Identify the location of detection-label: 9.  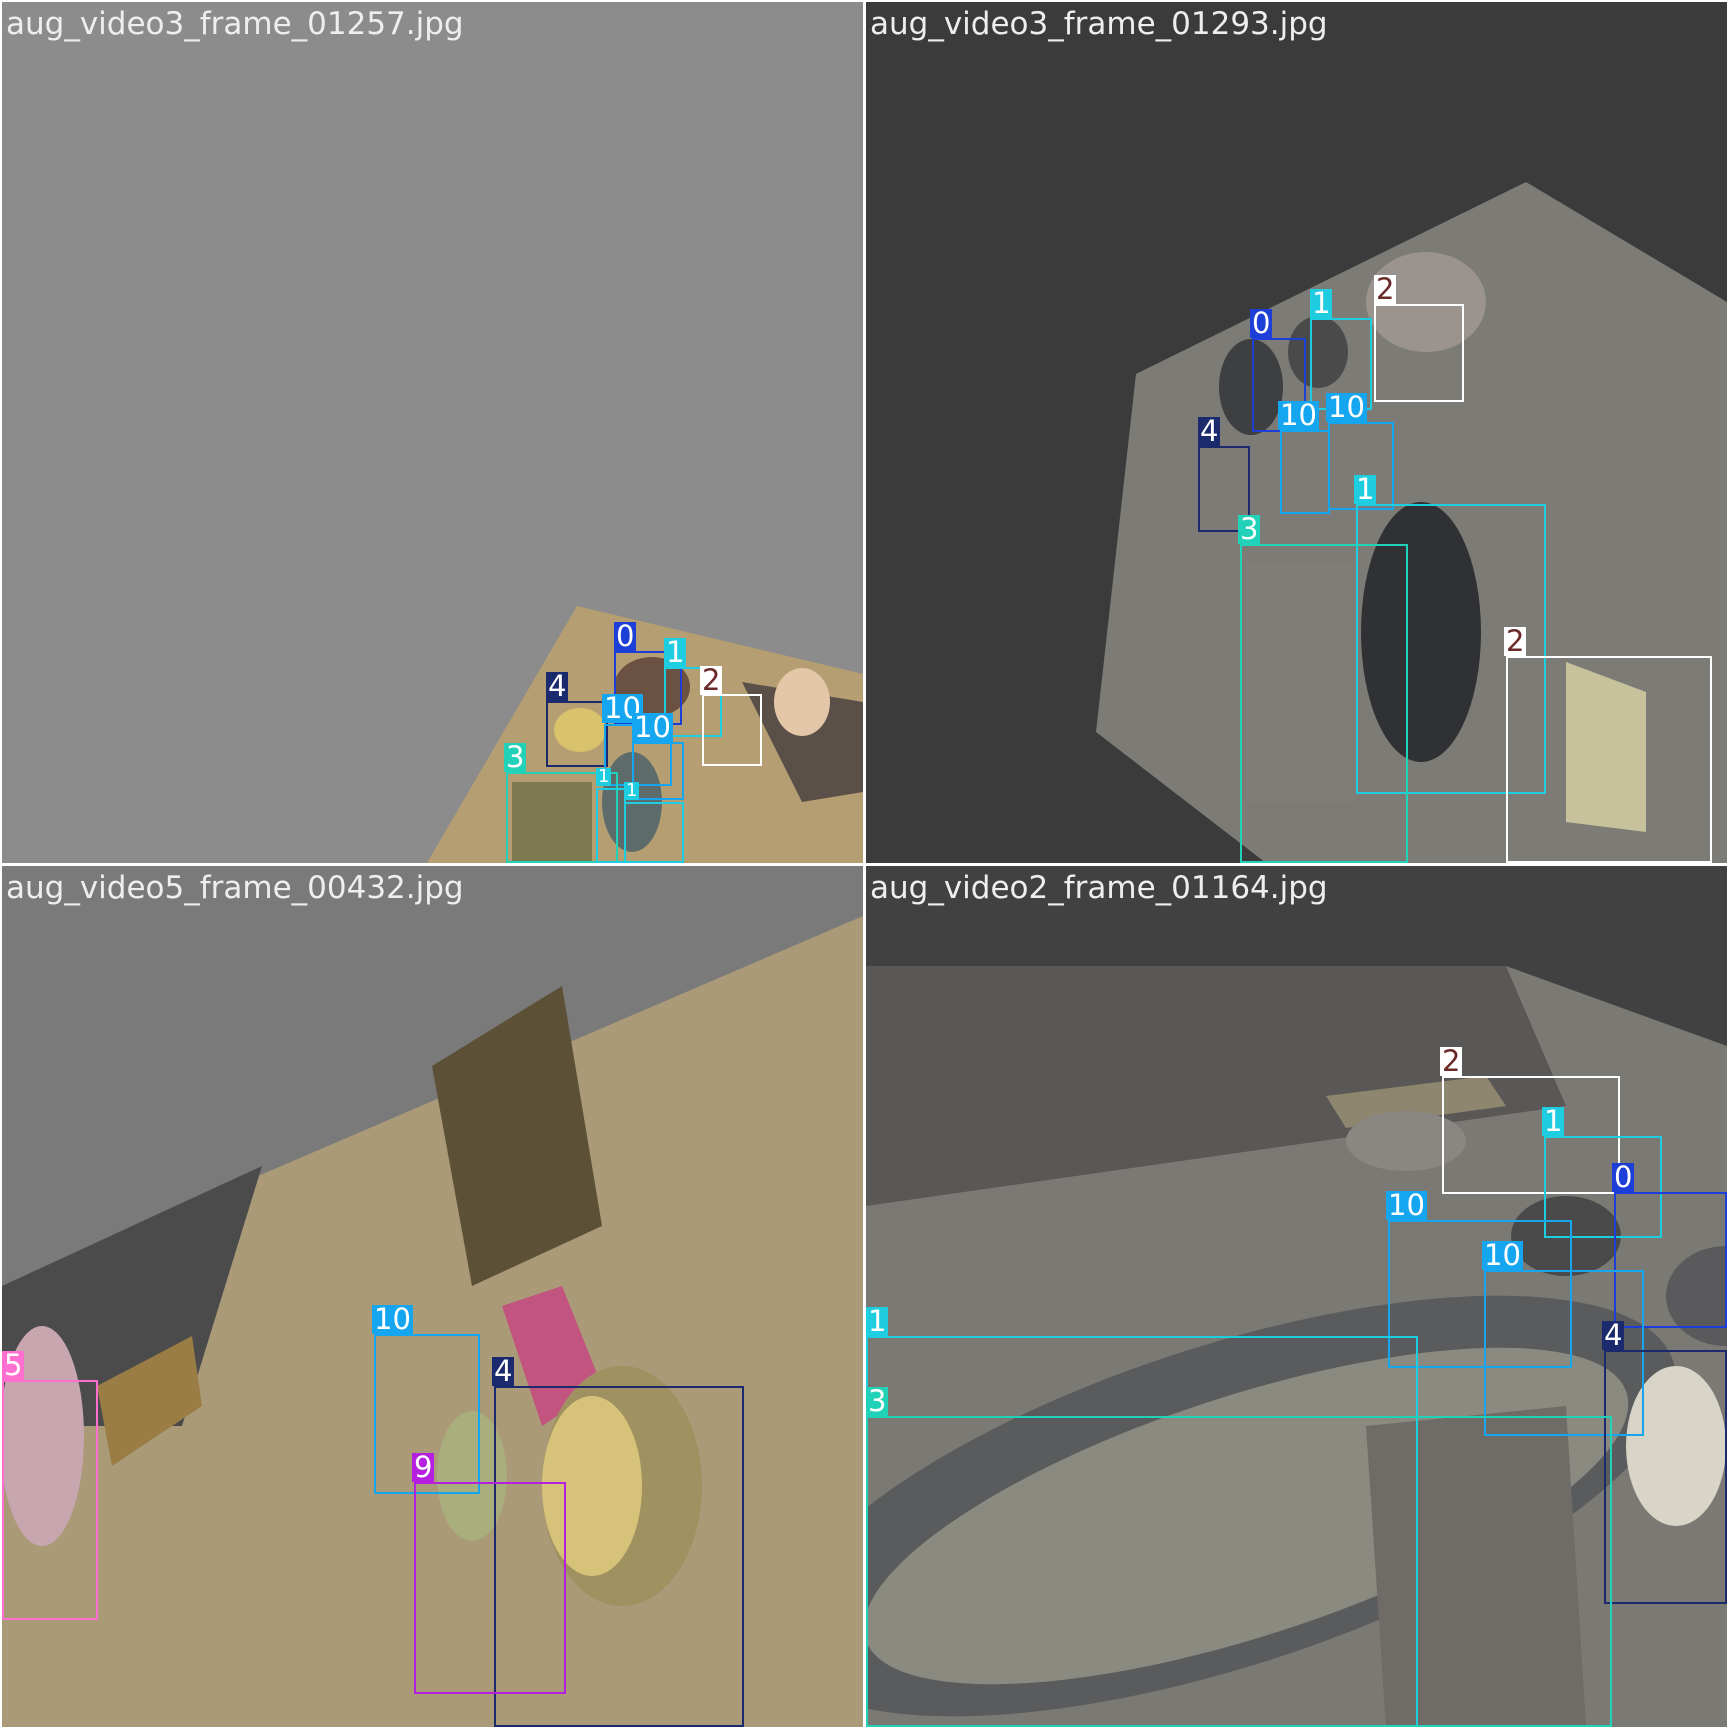
(423, 1467).